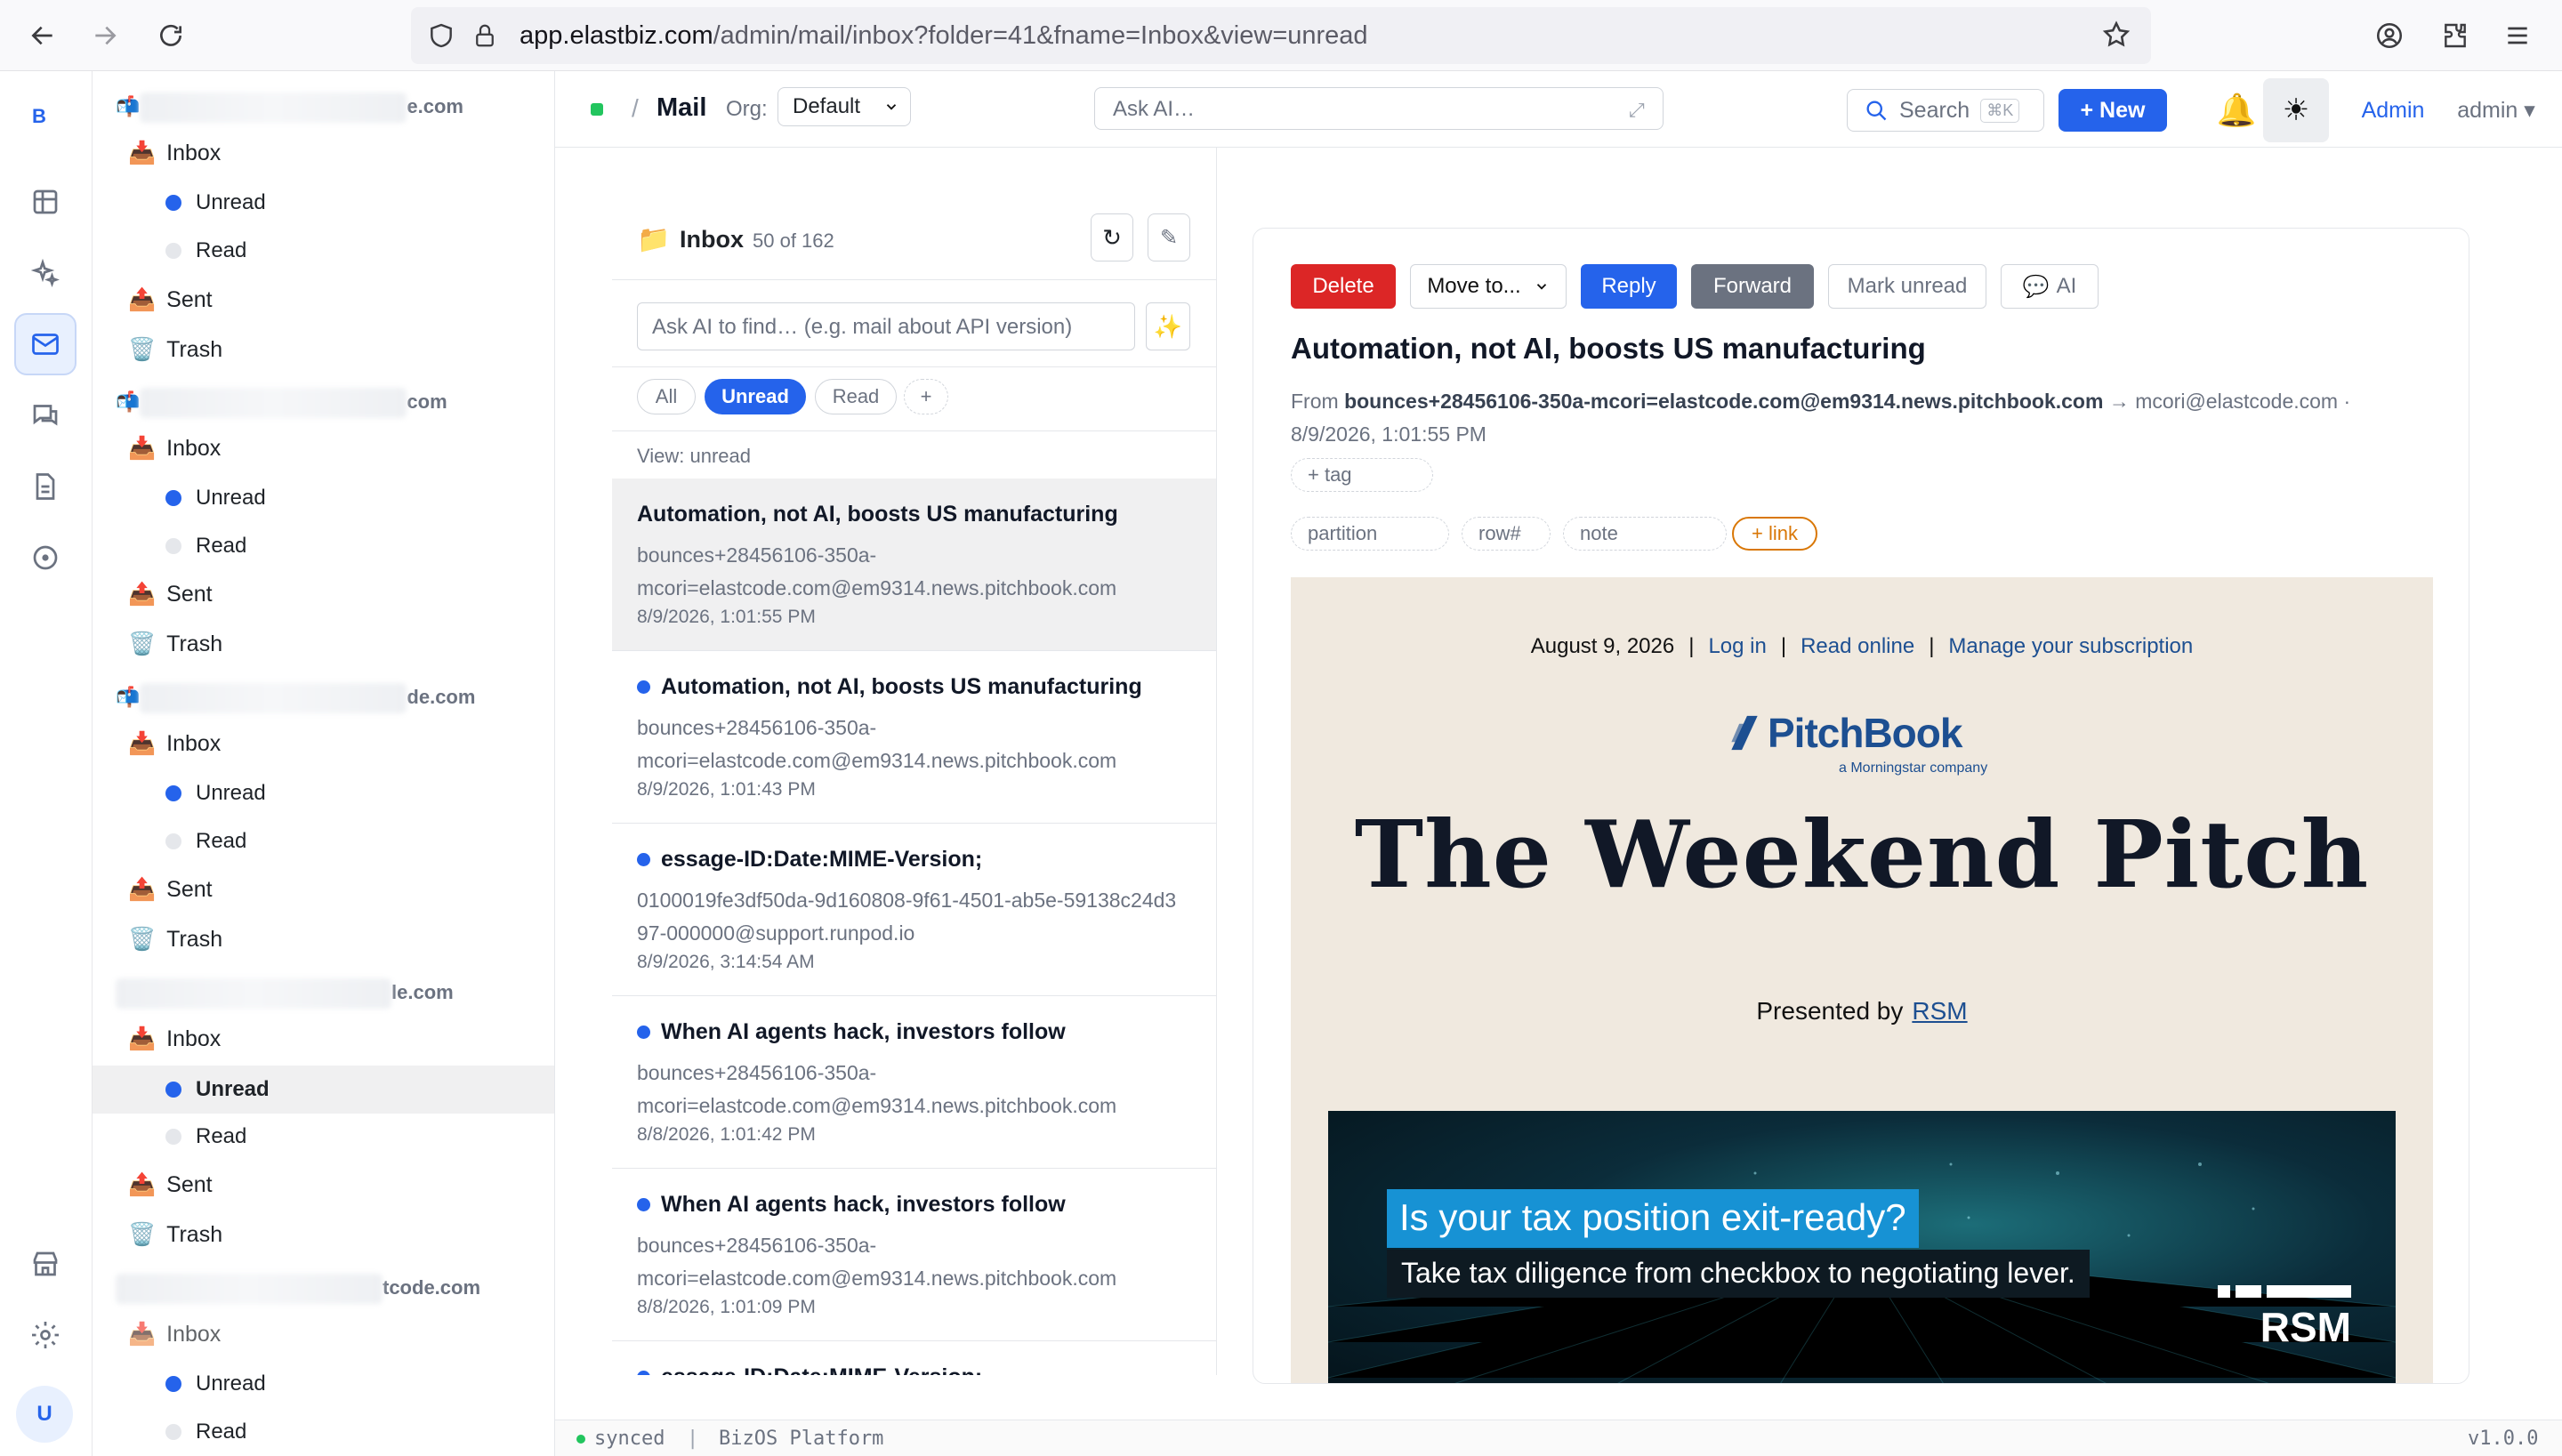  What do you see at coordinates (2392, 110) in the screenshot?
I see `admin-link: Admin` at bounding box center [2392, 110].